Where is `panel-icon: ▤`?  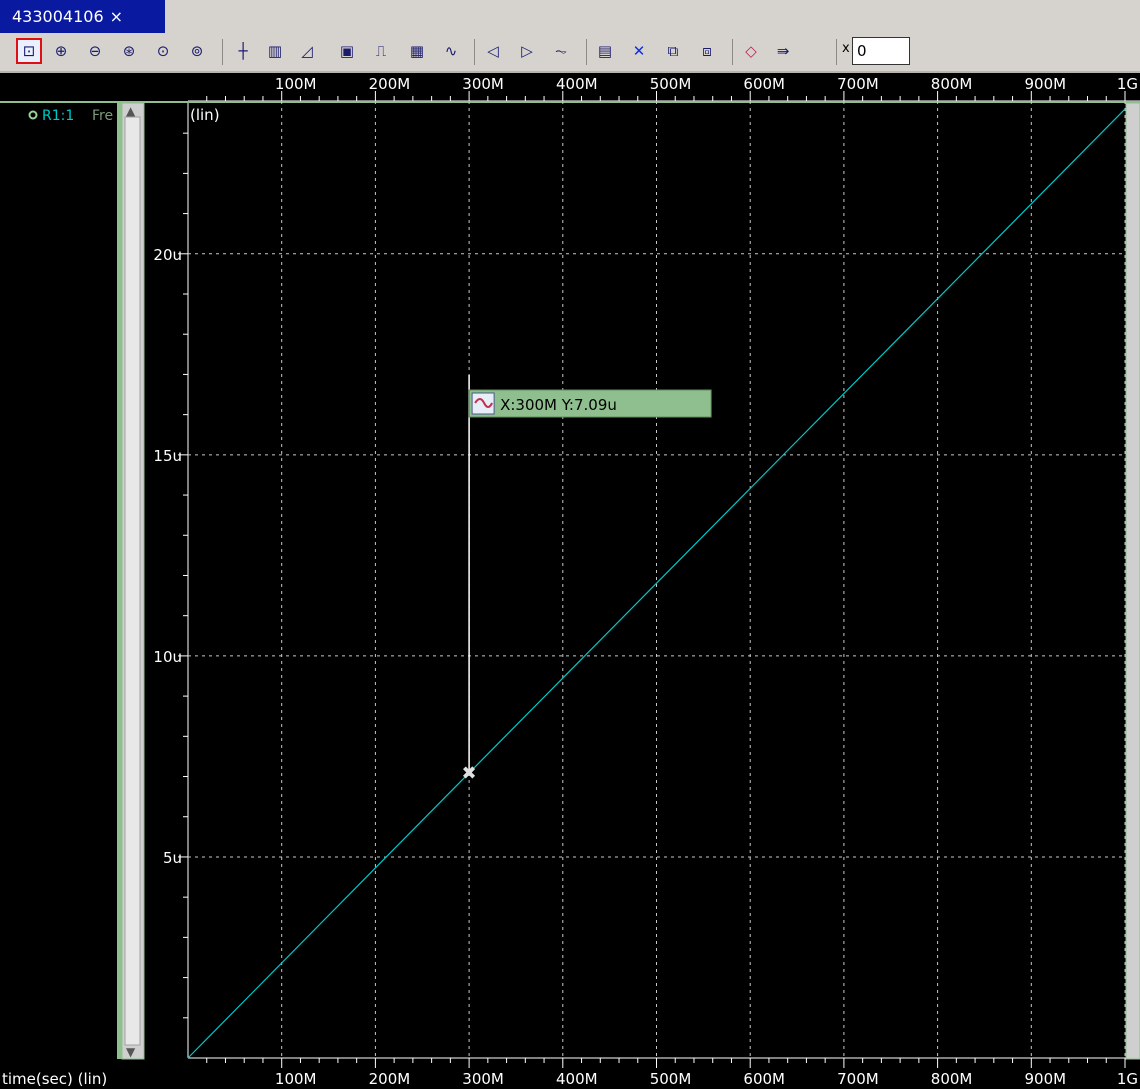
panel-icon: ▤ is located at coordinates (605, 51).